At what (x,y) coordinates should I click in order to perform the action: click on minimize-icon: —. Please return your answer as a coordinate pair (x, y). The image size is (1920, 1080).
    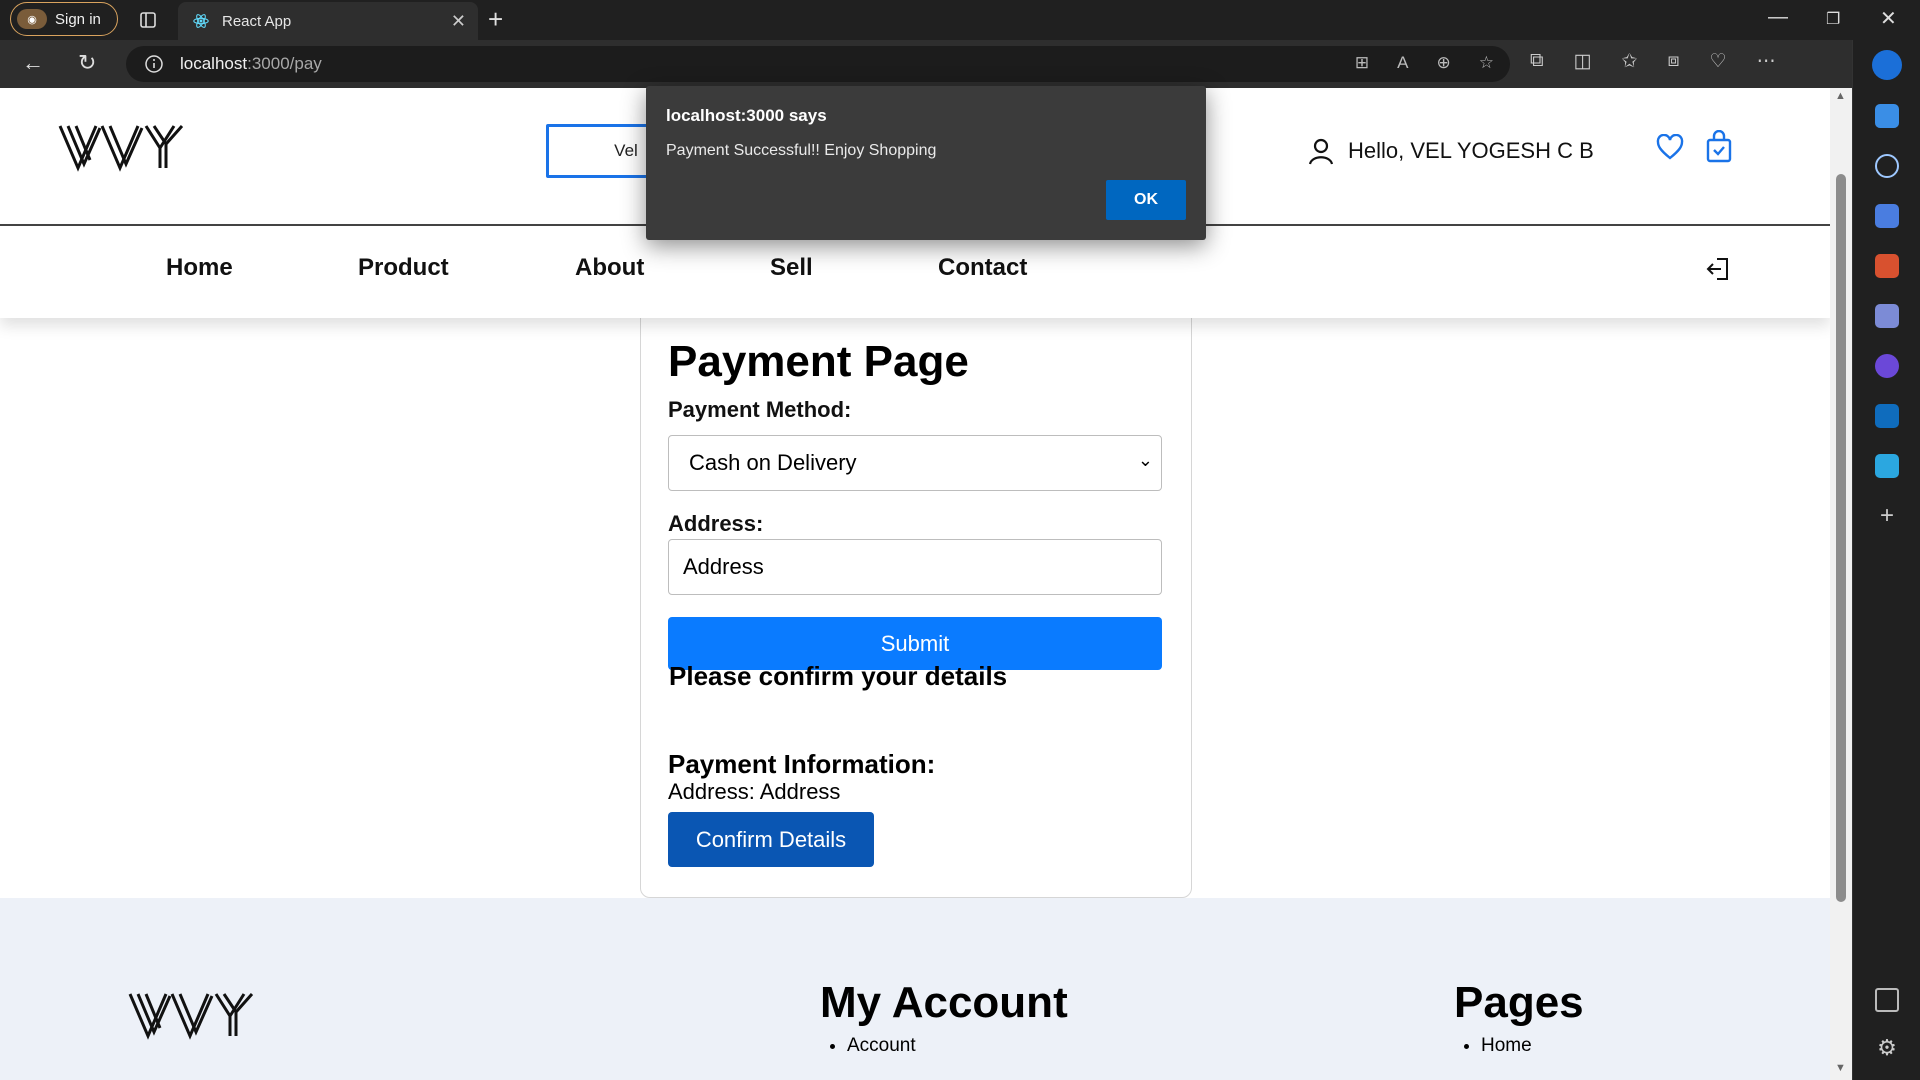
    Looking at the image, I should click on (1778, 17).